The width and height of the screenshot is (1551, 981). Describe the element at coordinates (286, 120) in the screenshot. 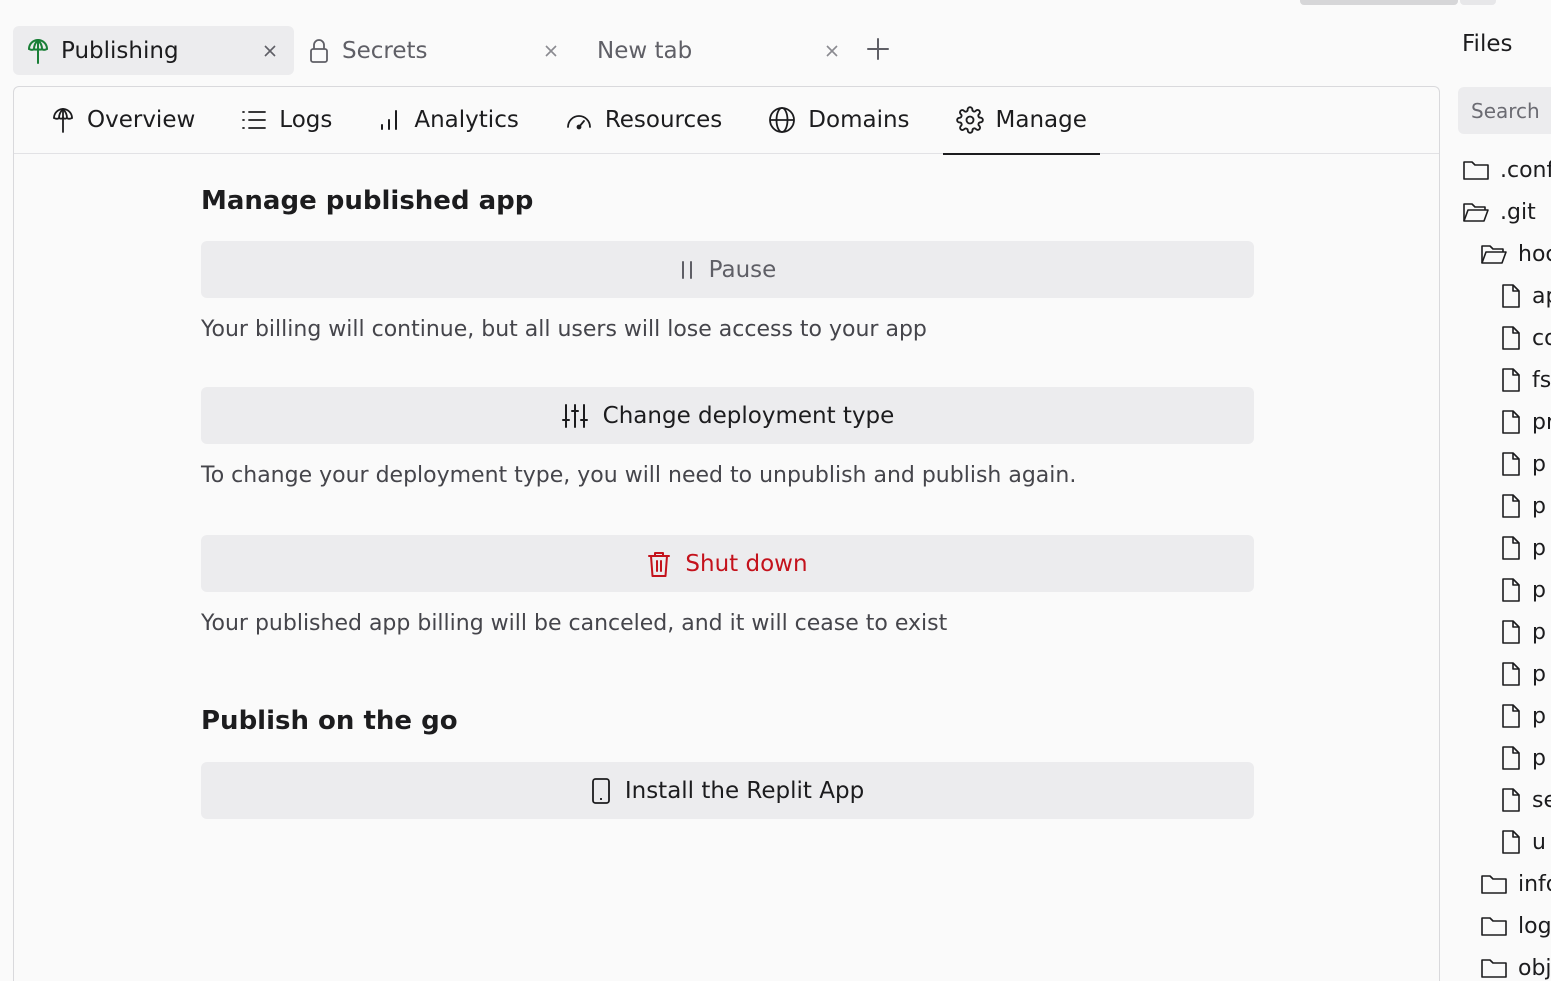

I see `subnav-logs: Logs` at that location.